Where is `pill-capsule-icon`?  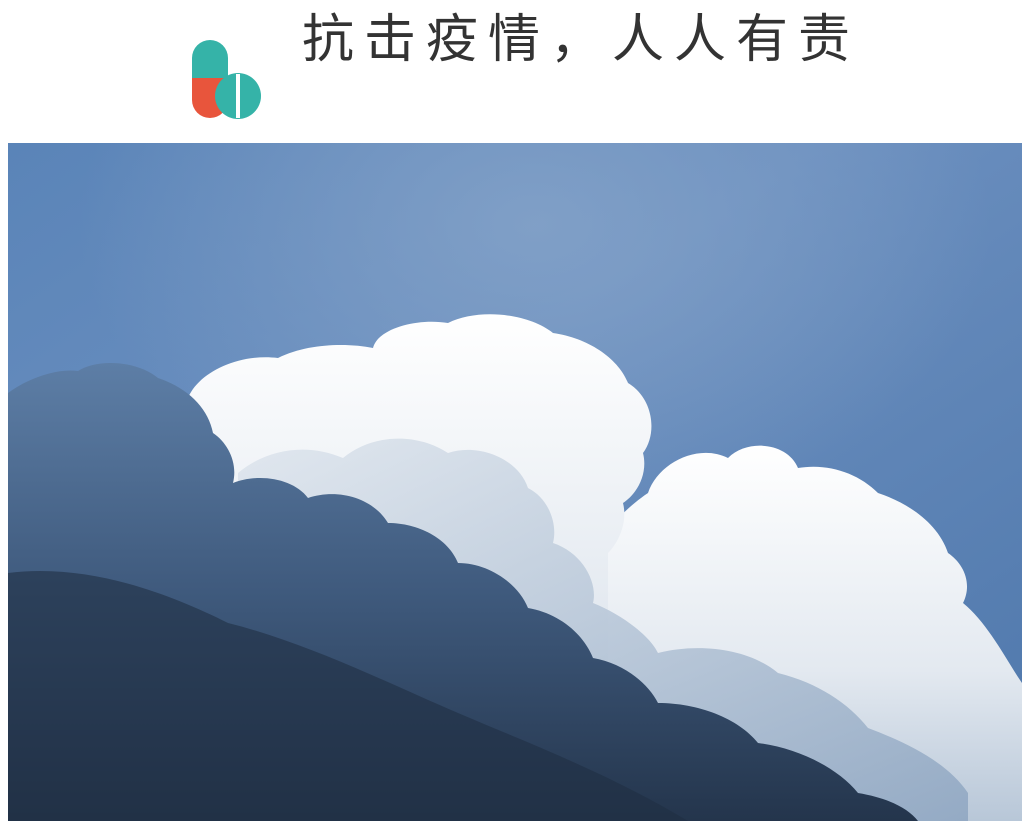 pill-capsule-icon is located at coordinates (226, 79).